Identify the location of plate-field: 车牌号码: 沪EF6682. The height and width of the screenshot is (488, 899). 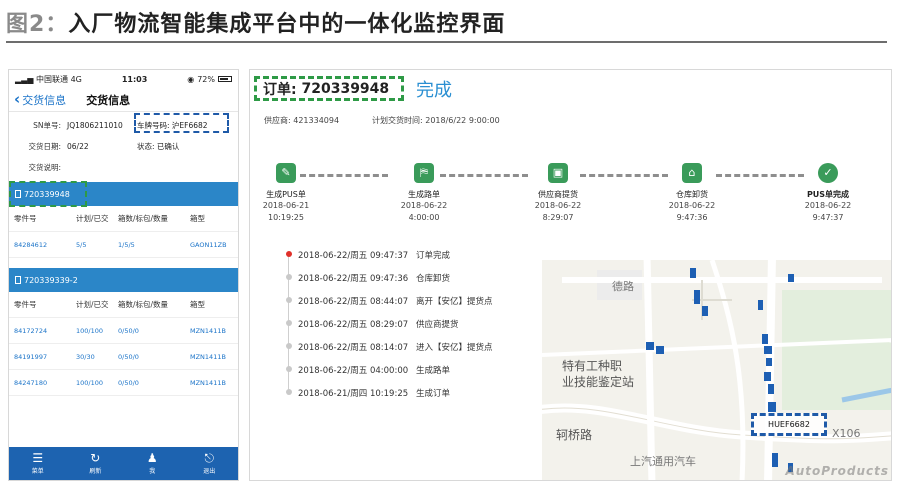
(172, 125).